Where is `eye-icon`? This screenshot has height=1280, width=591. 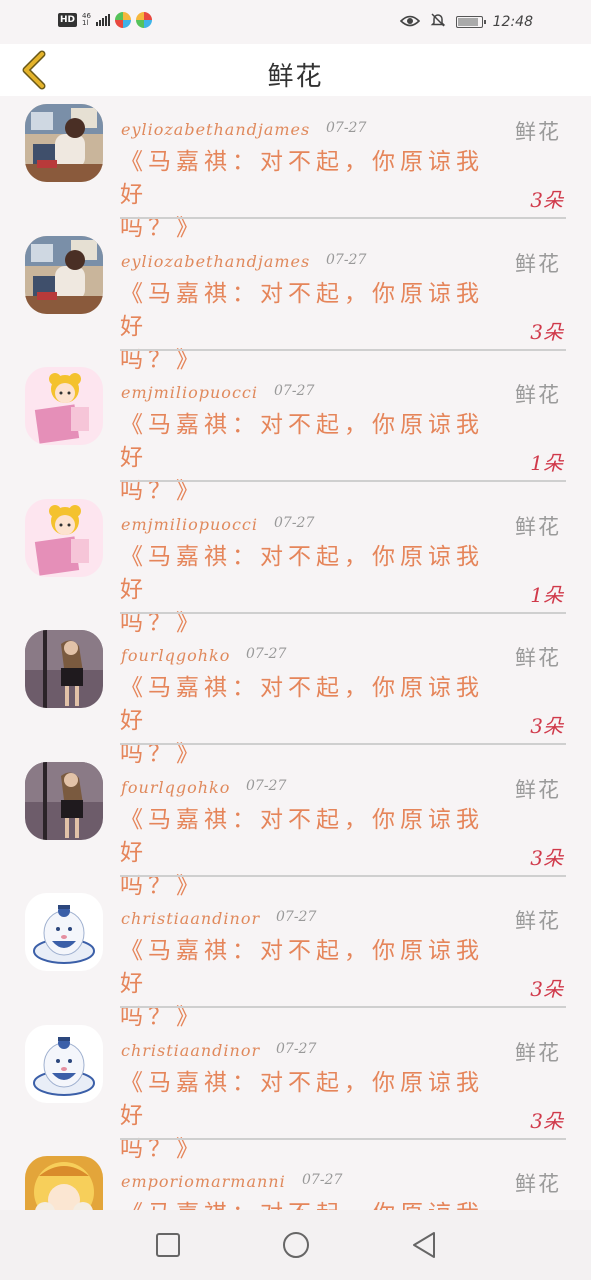 eye-icon is located at coordinates (409, 22).